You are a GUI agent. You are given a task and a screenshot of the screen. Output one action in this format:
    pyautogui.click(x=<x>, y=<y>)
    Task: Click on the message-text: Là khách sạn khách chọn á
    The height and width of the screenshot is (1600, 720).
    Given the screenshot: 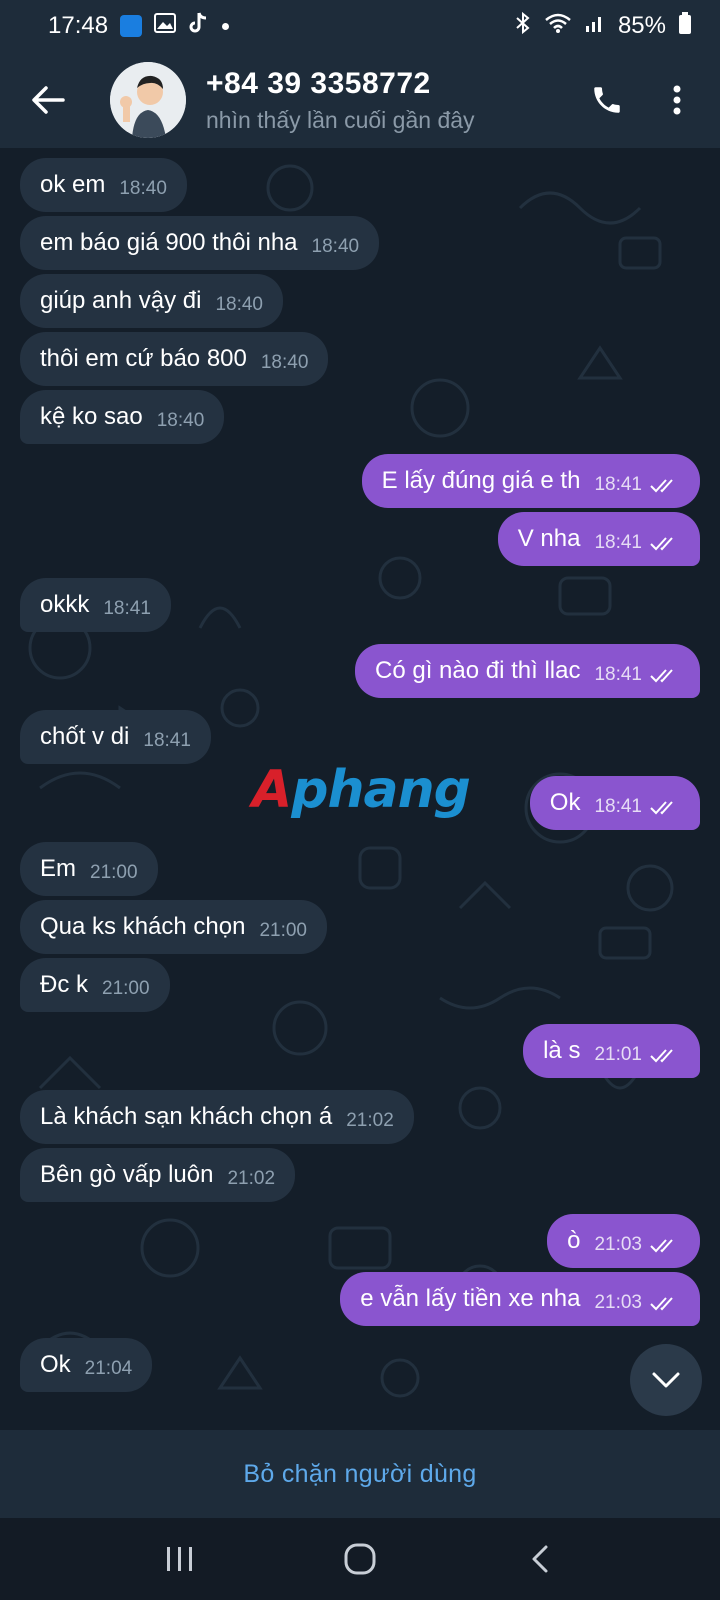 What is the action you would take?
    pyautogui.click(x=186, y=1116)
    